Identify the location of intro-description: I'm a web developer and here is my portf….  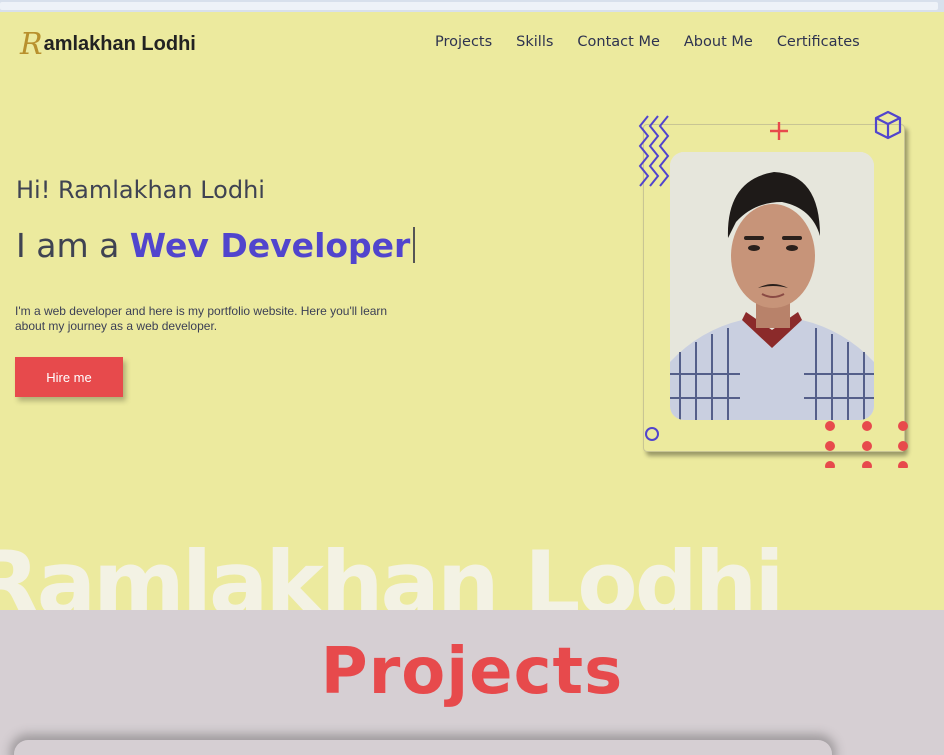
(201, 318).